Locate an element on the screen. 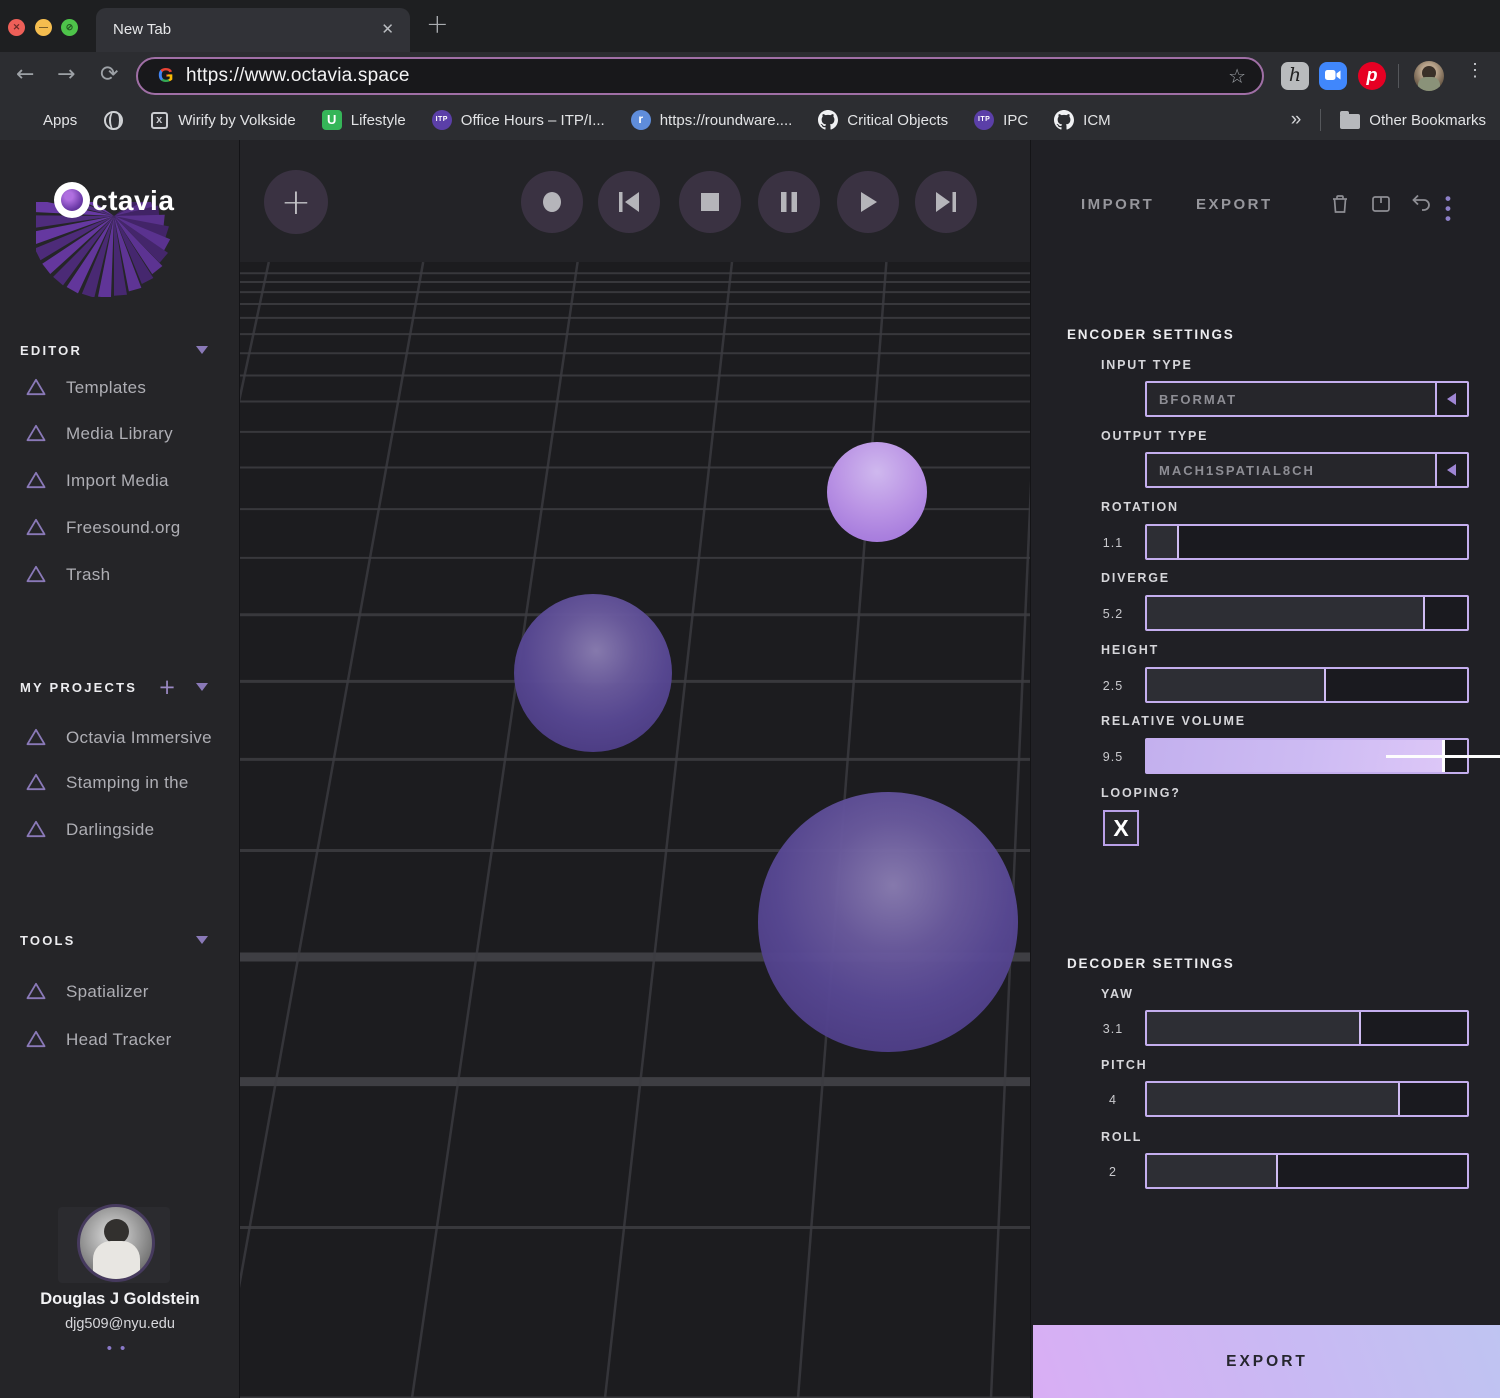 Image resolution: width=1500 pixels, height=1398 pixels. projects-section-header: MY PROJECTS + is located at coordinates (120, 687).